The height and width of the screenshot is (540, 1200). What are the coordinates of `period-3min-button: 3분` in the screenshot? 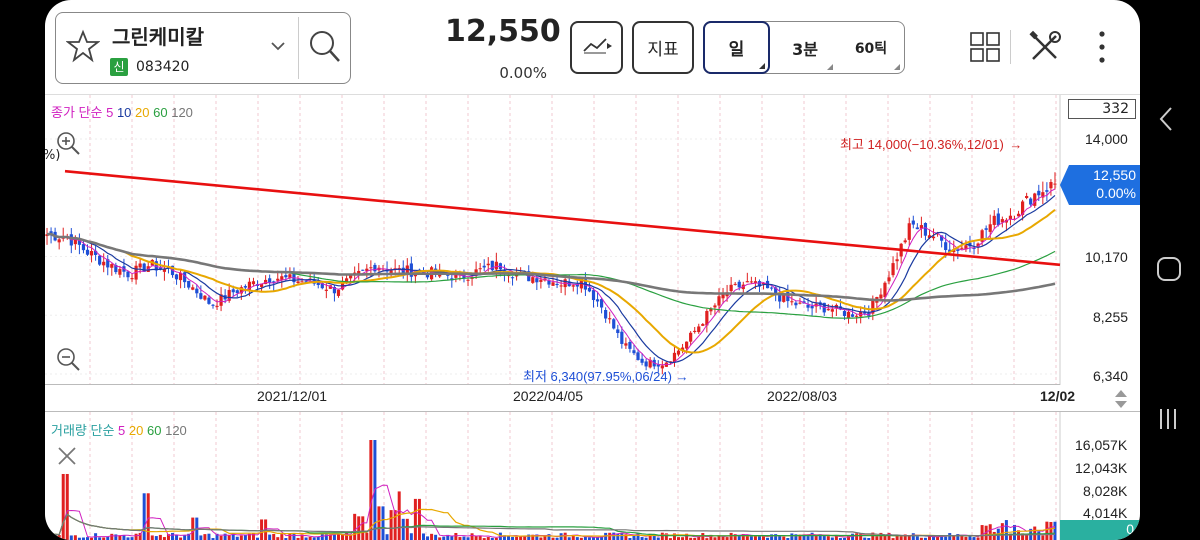 It's located at (805, 47).